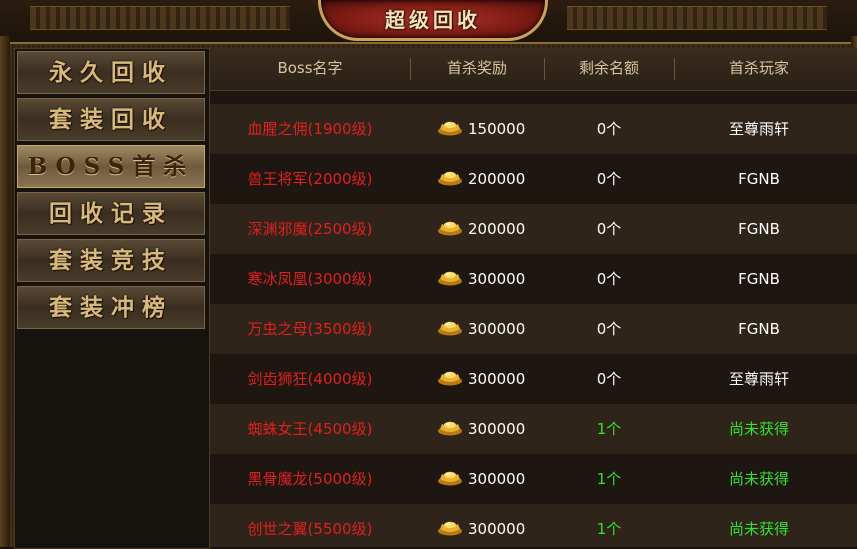  I want to click on table-row: 蜘蛛女王(4500级) 300000 1个 尚未获得, so click(533, 429).